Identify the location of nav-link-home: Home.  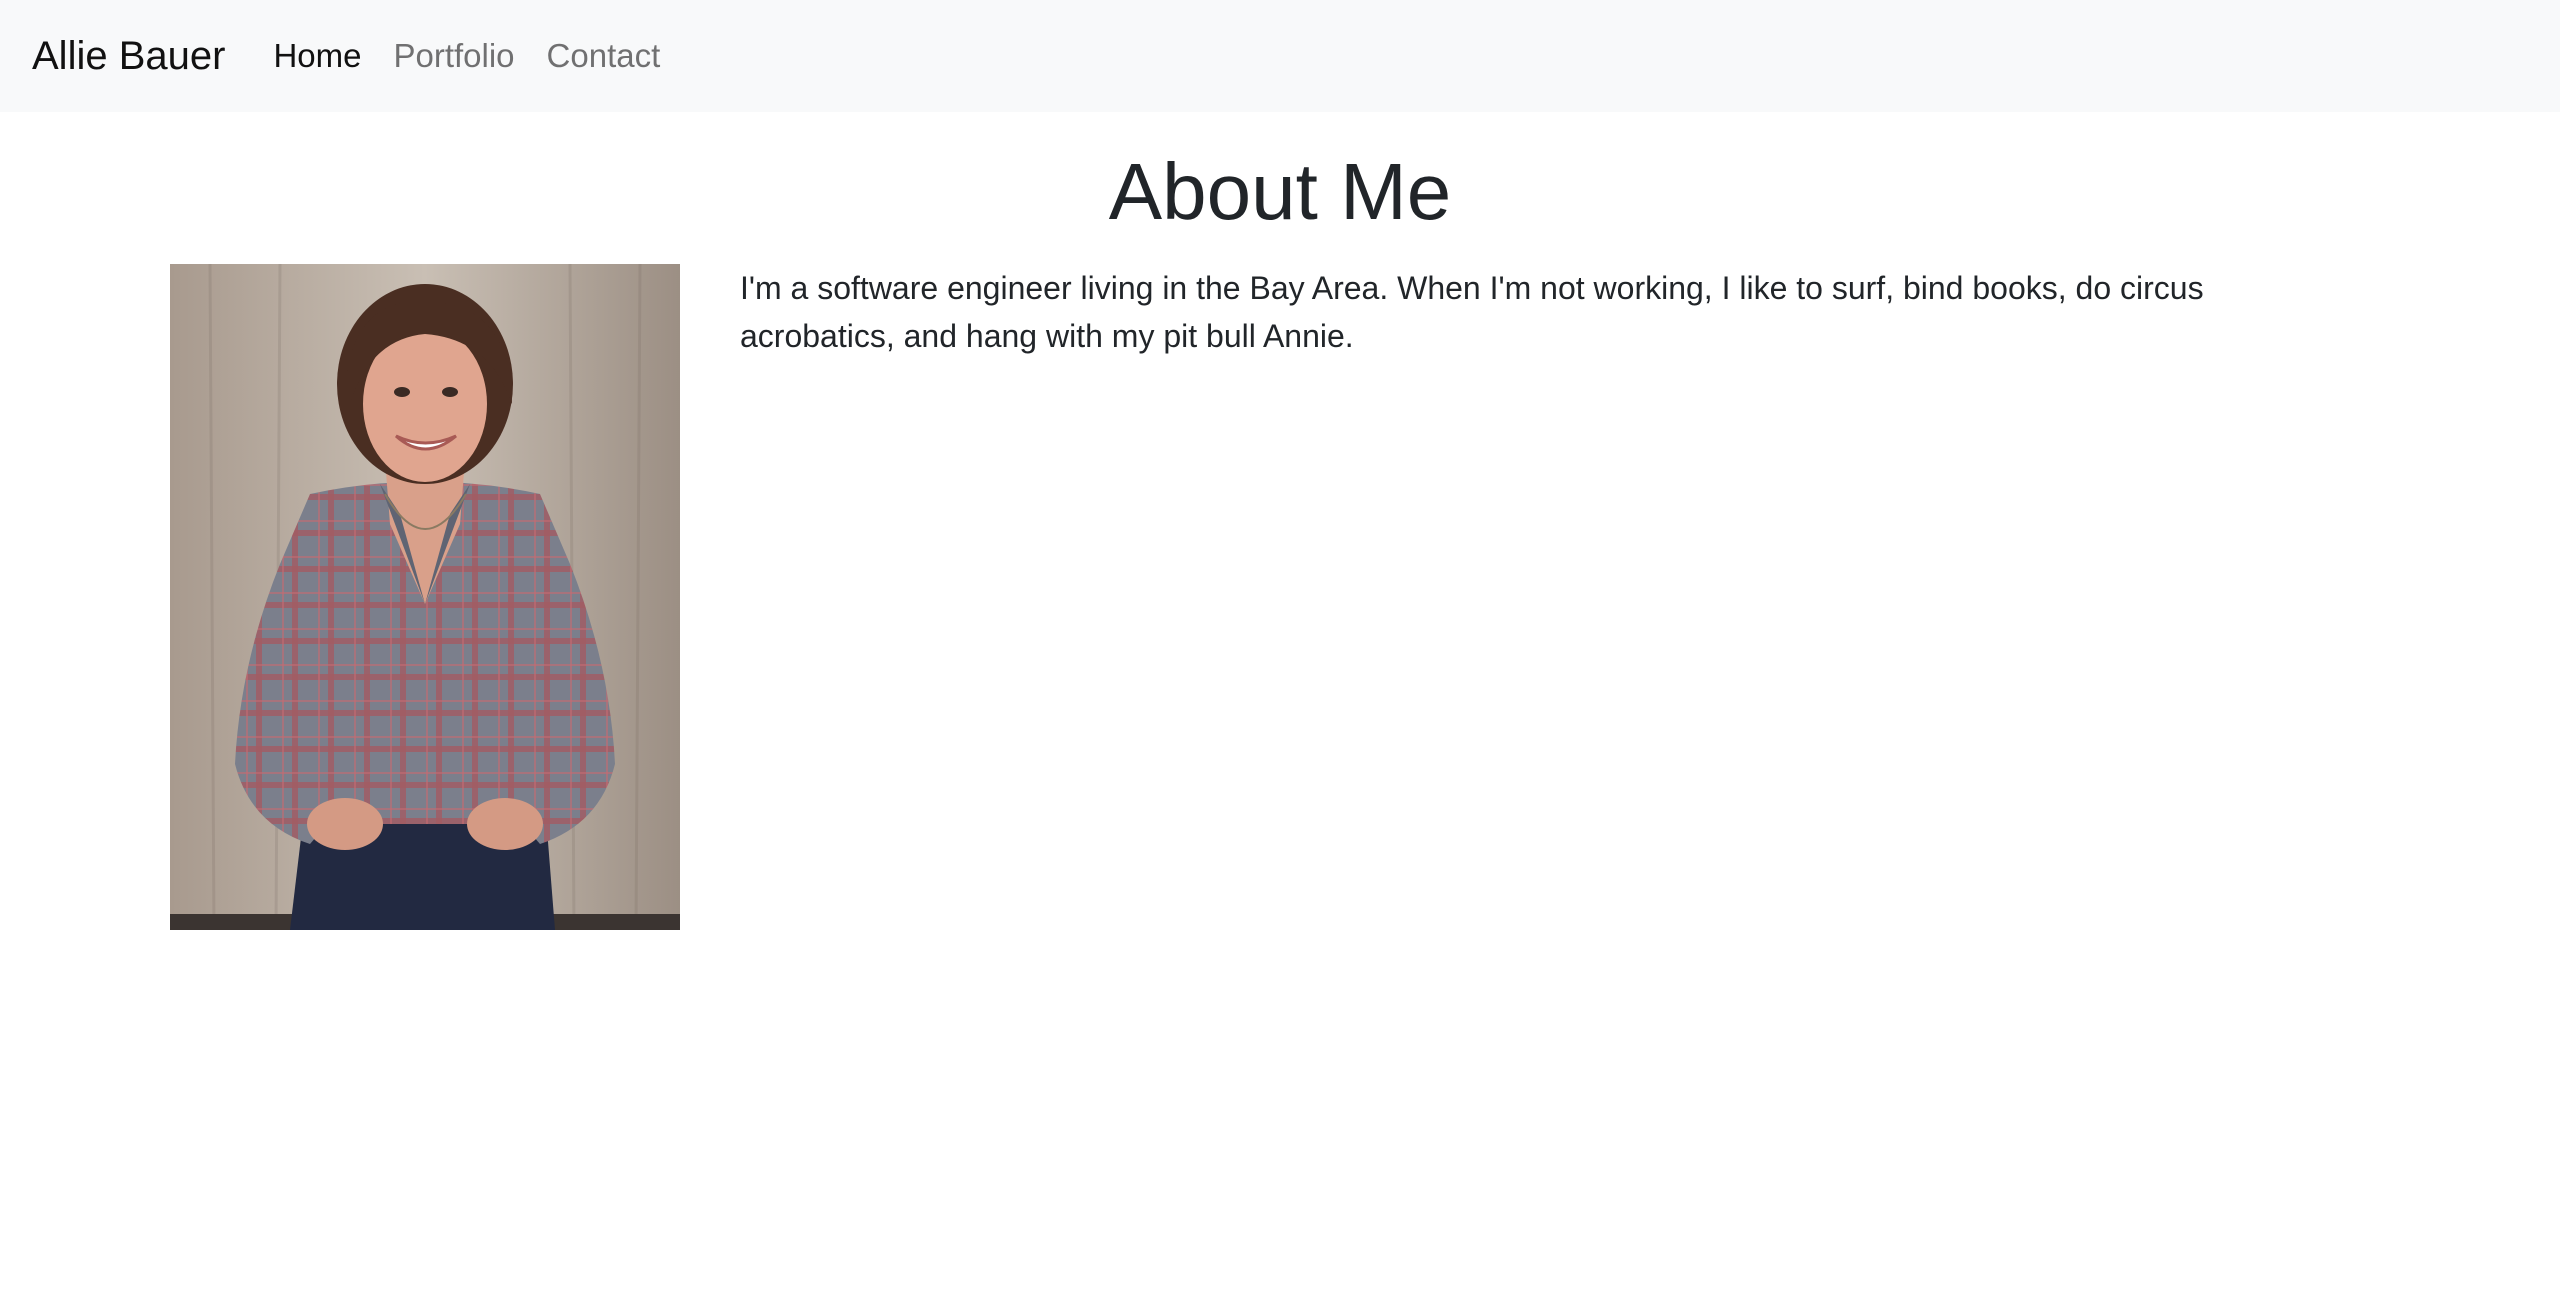
(317, 56).